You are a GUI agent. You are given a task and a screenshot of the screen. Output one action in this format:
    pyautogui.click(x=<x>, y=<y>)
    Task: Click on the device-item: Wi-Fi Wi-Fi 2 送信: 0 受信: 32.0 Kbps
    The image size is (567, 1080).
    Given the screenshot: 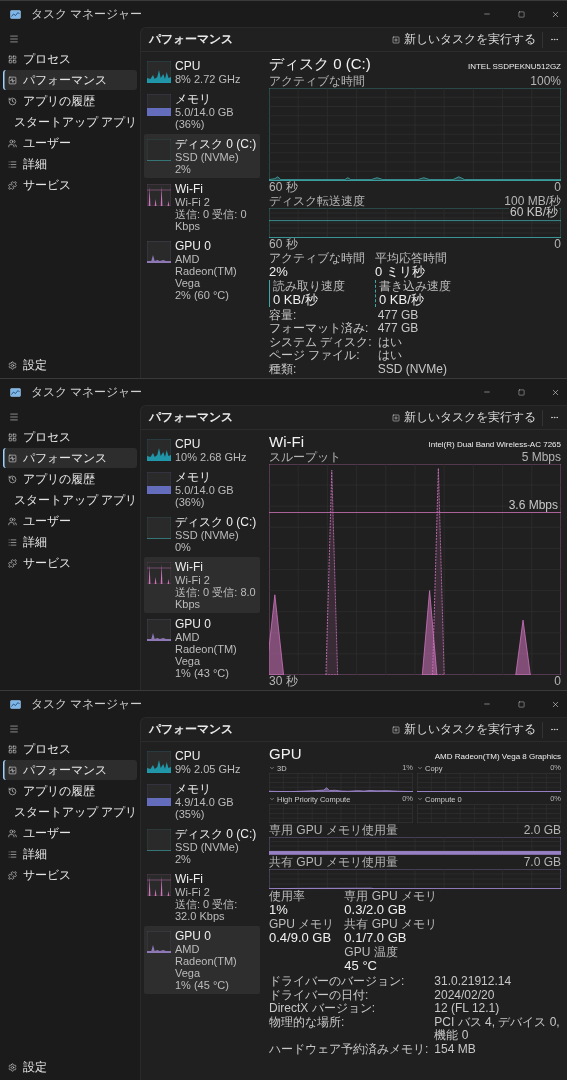 What is the action you would take?
    pyautogui.click(x=202, y=897)
    